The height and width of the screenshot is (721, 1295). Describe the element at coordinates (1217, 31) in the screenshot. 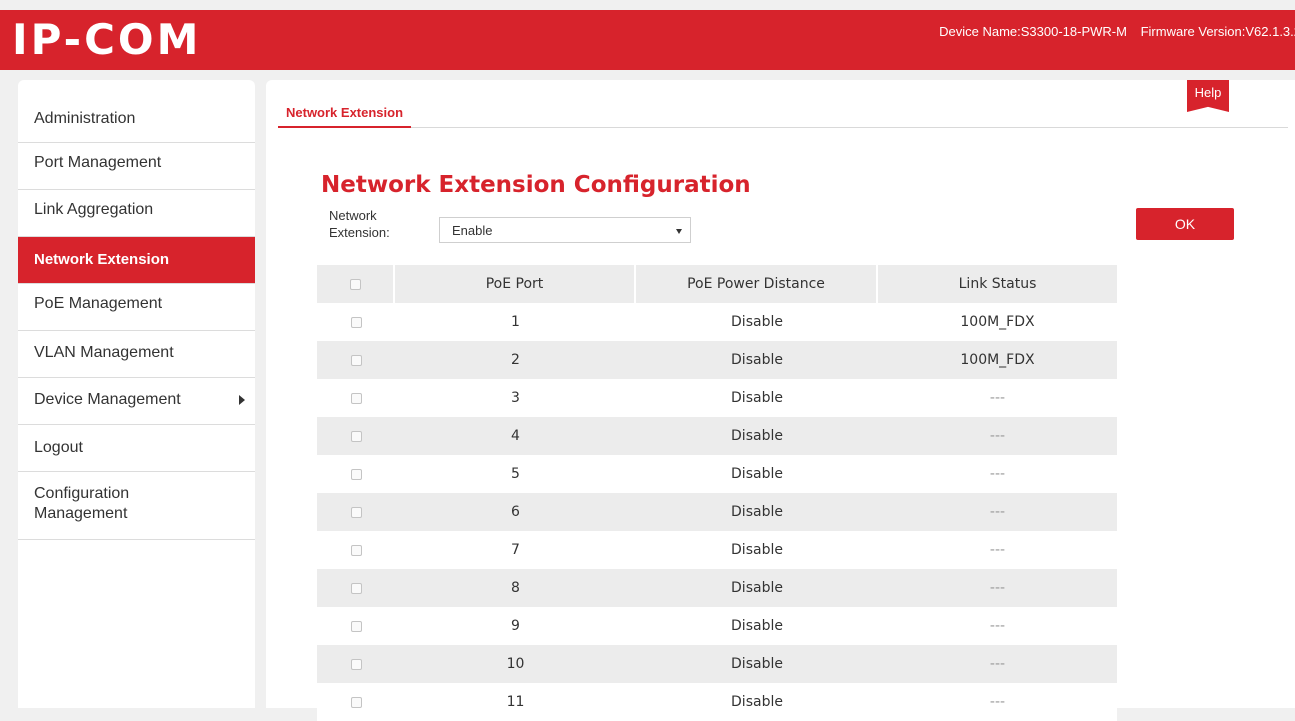

I see `firmware-version-text: Firmware Version:V62.1.3.2` at that location.